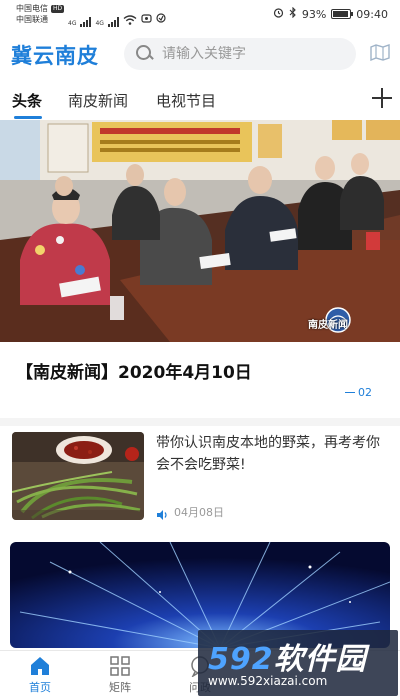  I want to click on news-meta: 04月08日, so click(190, 512).